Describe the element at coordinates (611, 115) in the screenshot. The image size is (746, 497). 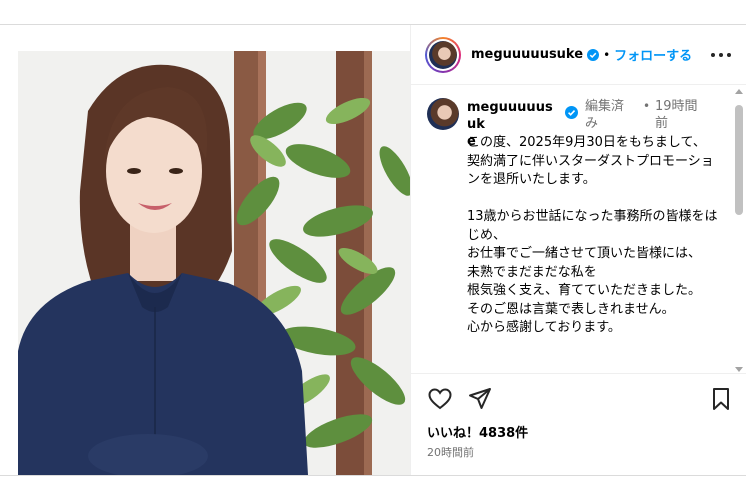
I see `edited-label: 編集済 み` at that location.